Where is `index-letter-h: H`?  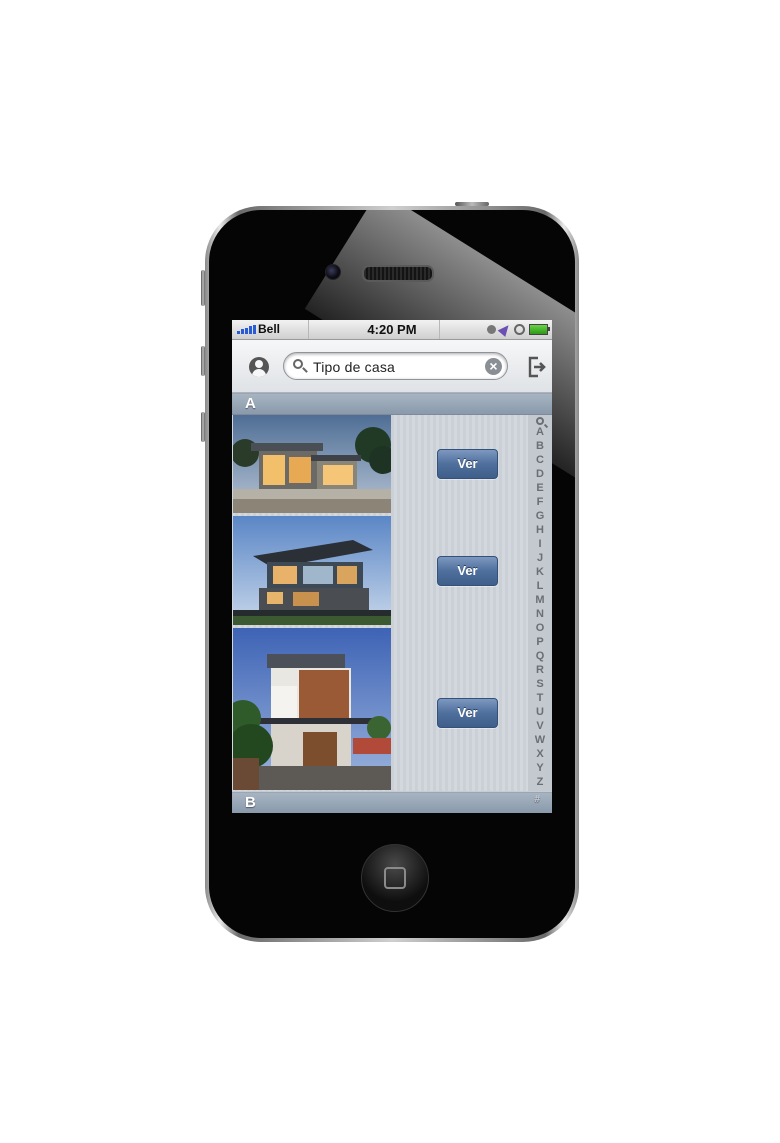
index-letter-h: H is located at coordinates (540, 530).